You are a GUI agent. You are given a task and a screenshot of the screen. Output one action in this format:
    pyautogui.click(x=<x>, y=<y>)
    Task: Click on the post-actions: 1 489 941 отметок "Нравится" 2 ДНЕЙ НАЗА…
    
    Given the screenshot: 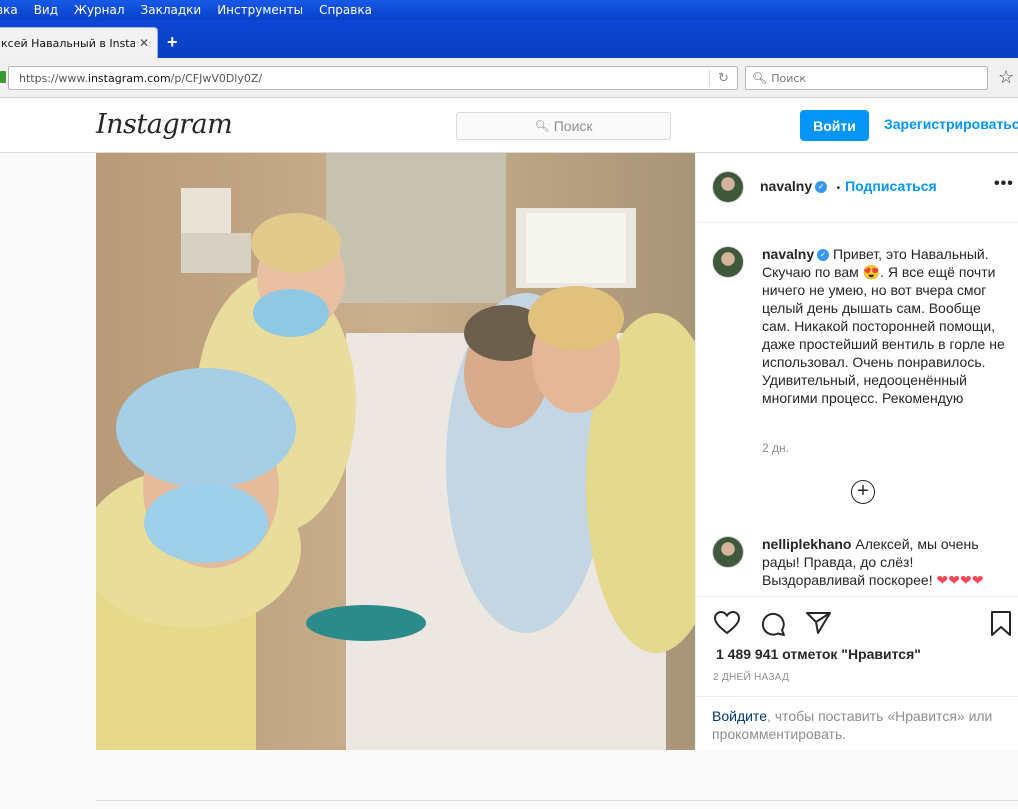 What is the action you would take?
    pyautogui.click(x=857, y=673)
    